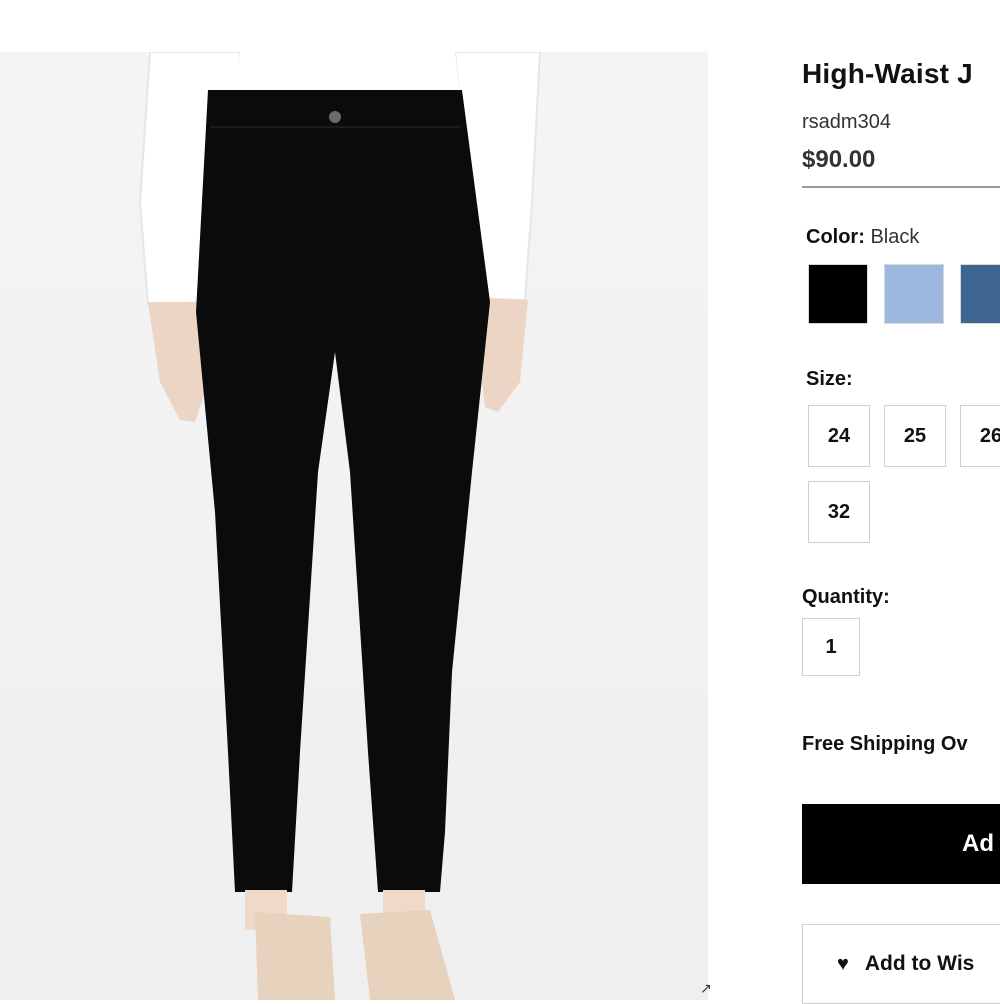 This screenshot has width=1000, height=1004. Describe the element at coordinates (295, 956) in the screenshot. I see `left-shoe` at that location.